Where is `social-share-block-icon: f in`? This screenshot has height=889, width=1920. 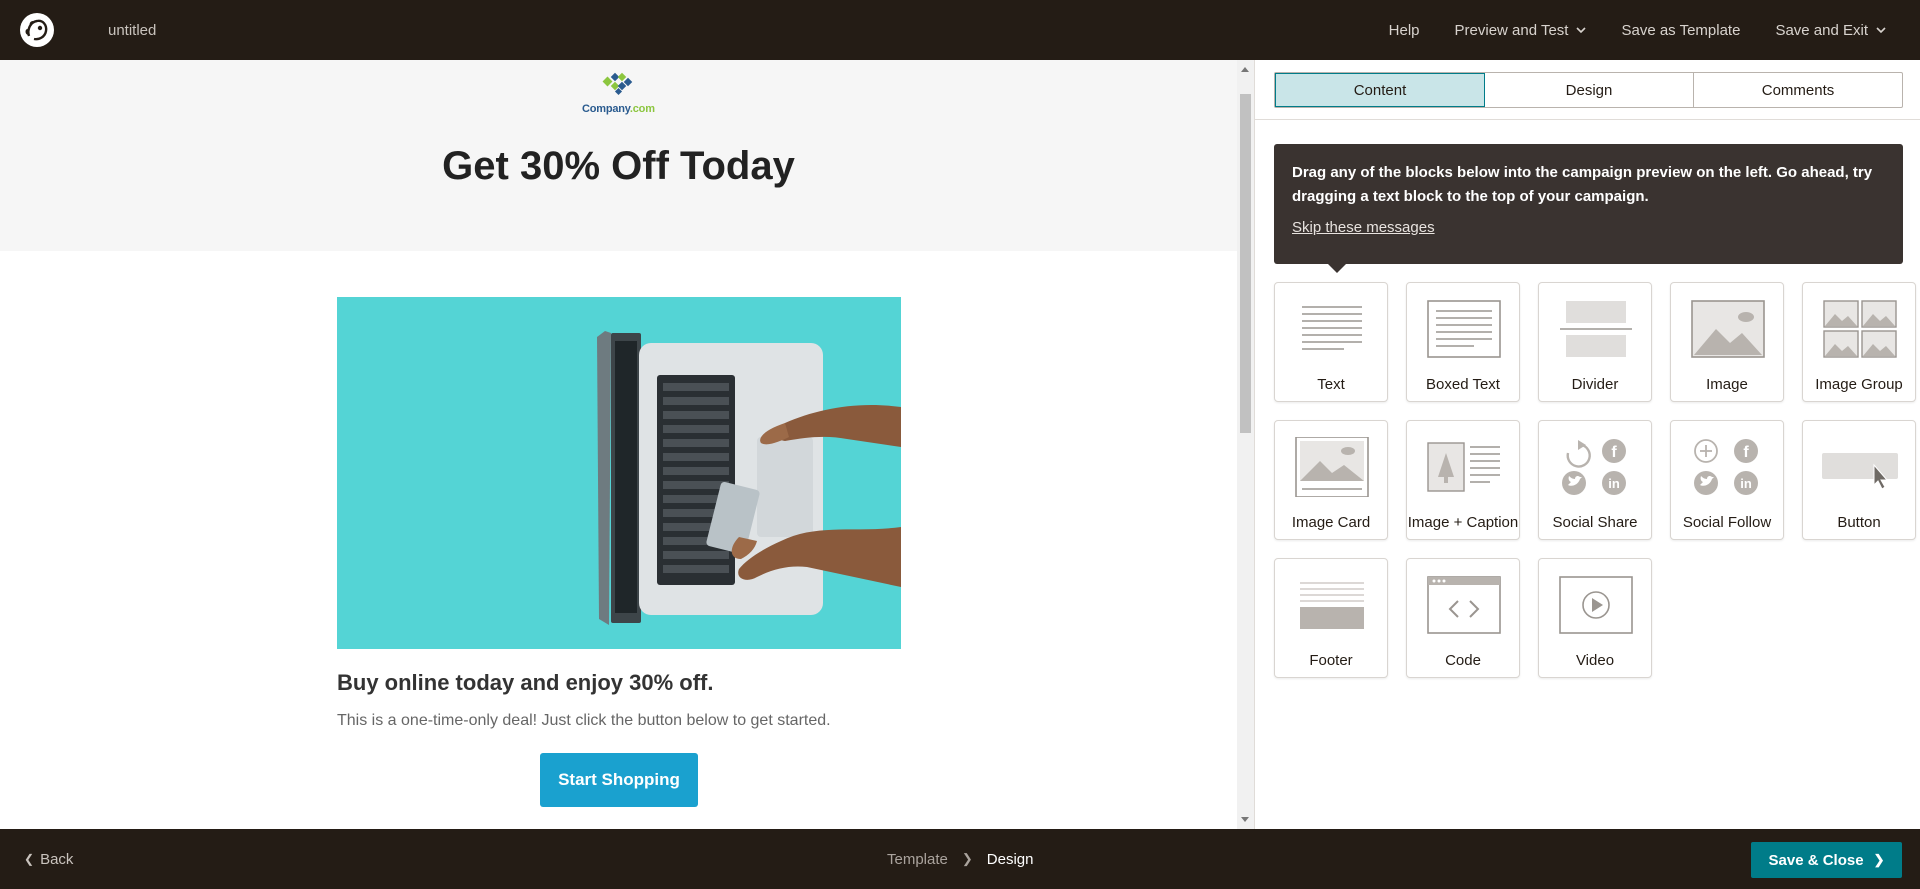
social-share-block-icon: f in is located at coordinates (1594, 467).